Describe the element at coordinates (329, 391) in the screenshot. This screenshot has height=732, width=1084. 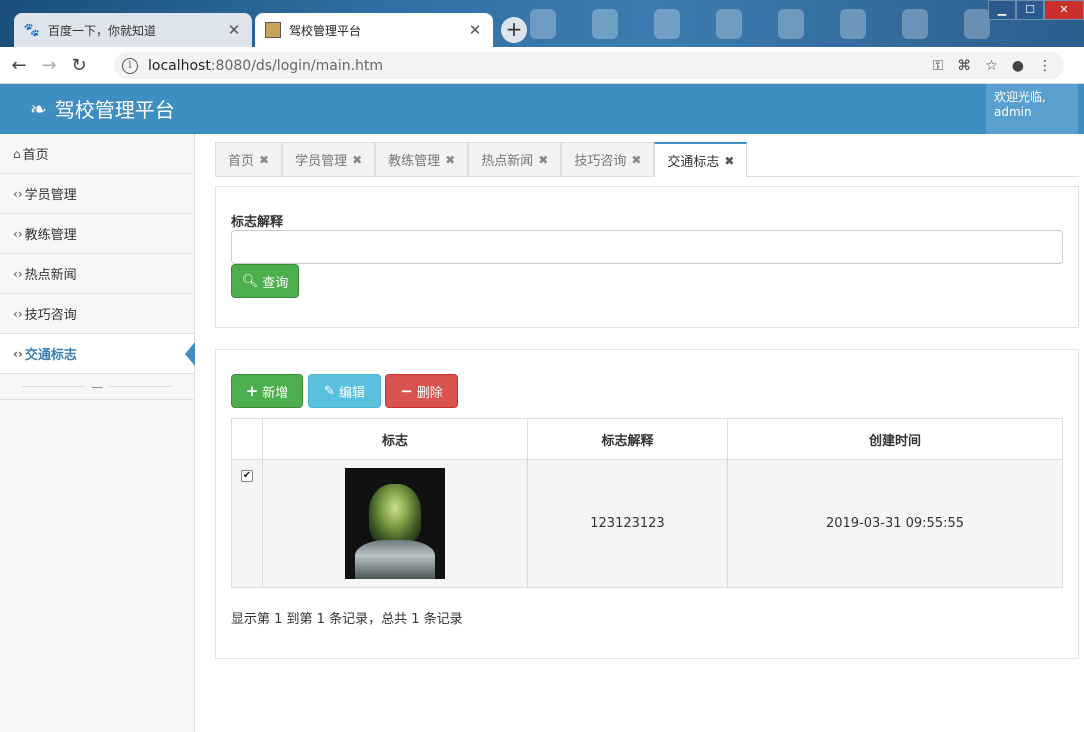
I see `edit-icon: ✎` at that location.